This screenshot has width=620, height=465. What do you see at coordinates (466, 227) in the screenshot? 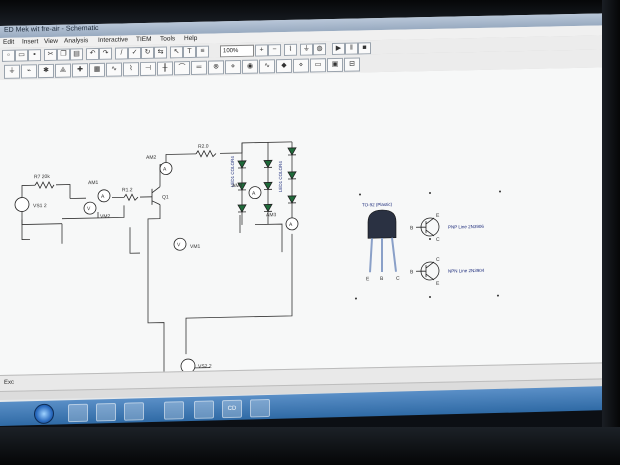
I see `label-pnp: PNP Line 2N3906` at bounding box center [466, 227].